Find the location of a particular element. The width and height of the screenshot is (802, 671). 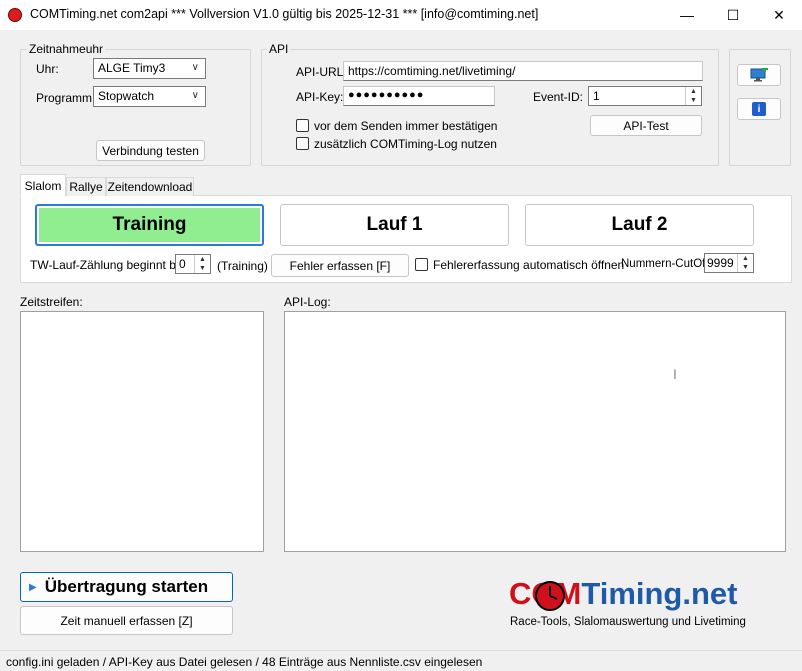

event-id-value: 1 is located at coordinates (596, 96).